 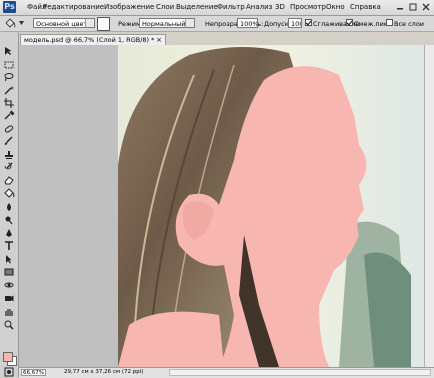 What do you see at coordinates (33, 372) in the screenshot?
I see `zoom-field: 66,67%` at bounding box center [33, 372].